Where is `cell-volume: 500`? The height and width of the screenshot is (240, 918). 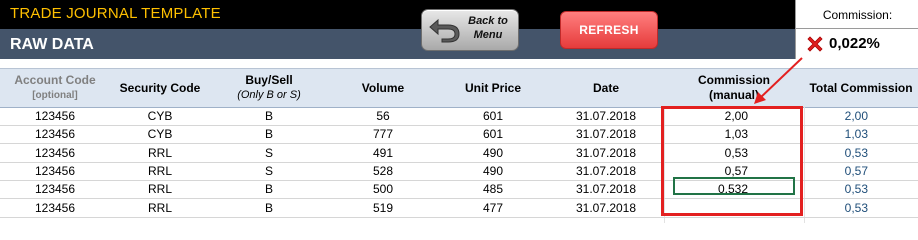 cell-volume: 500 is located at coordinates (383, 189).